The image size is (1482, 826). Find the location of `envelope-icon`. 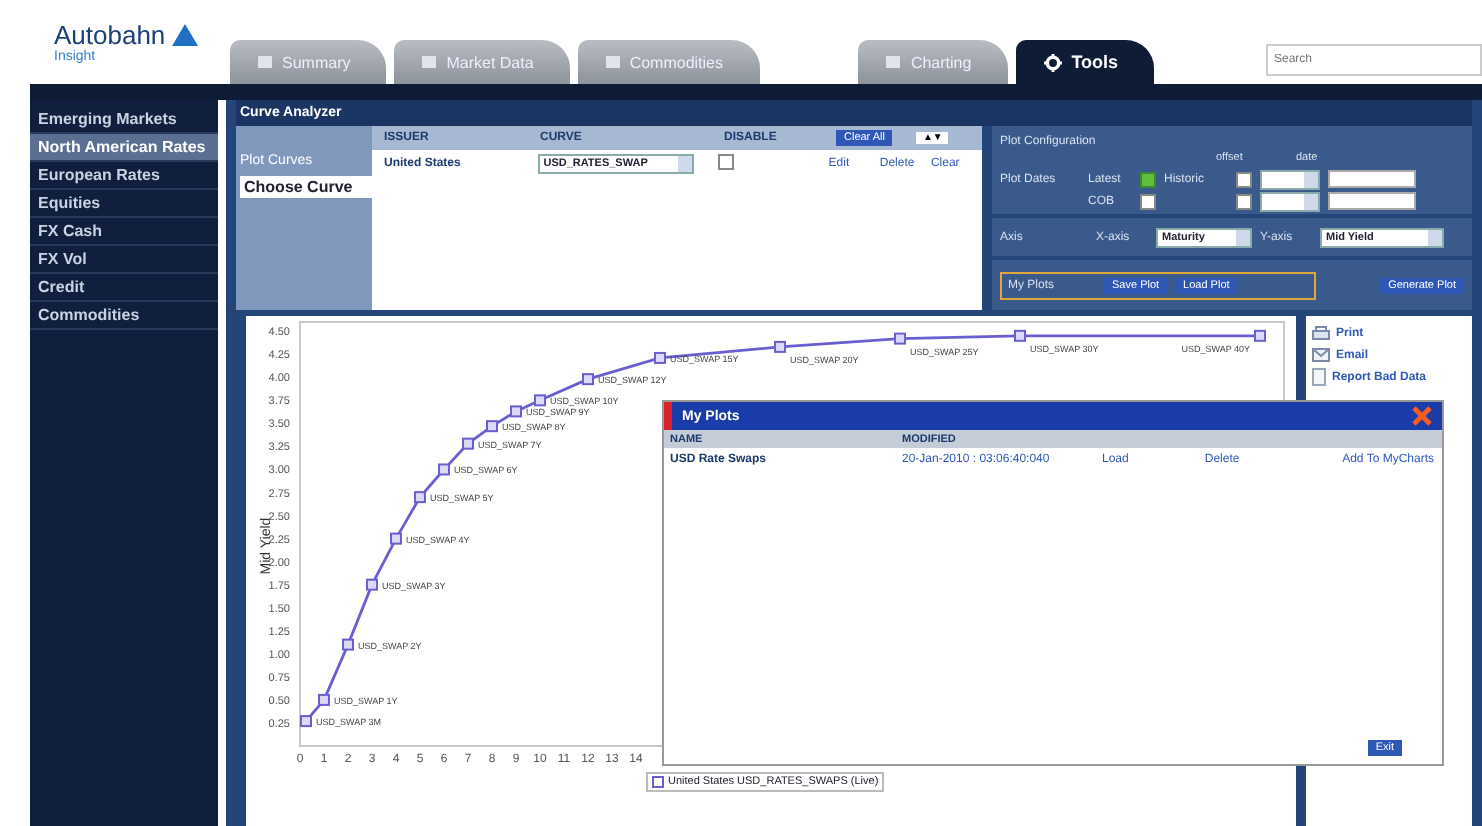

envelope-icon is located at coordinates (1321, 355).